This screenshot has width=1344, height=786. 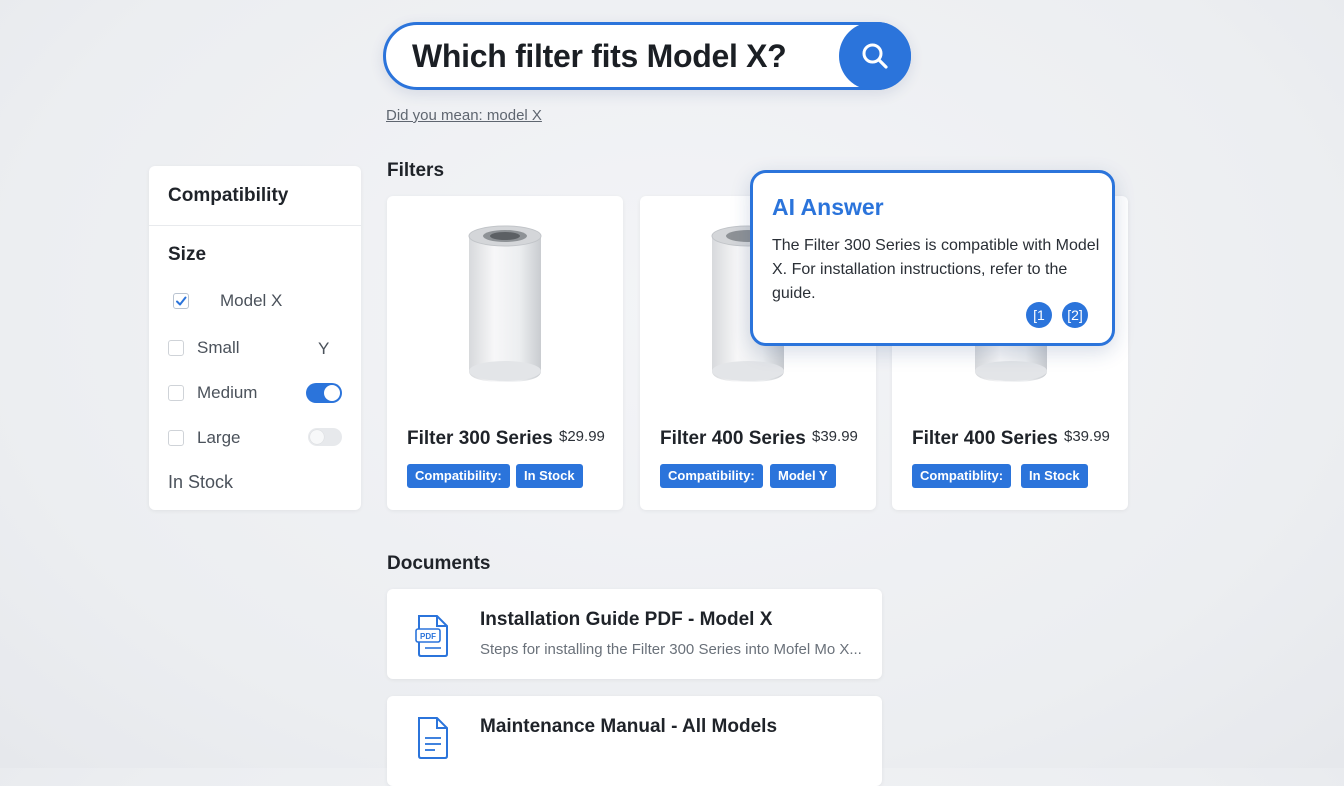 I want to click on did-you-mean-link: Did you mean: model X, so click(x=464, y=115).